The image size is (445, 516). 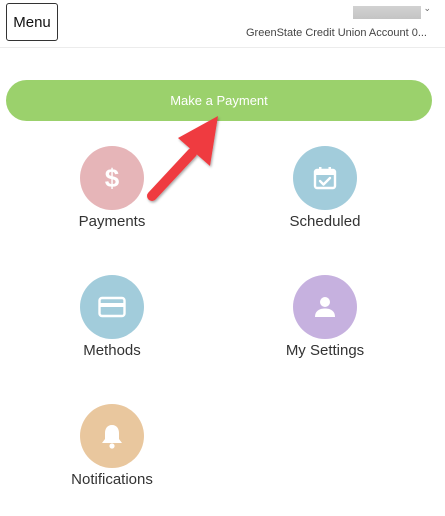 What do you see at coordinates (112, 307) in the screenshot?
I see `credit-card-icon` at bounding box center [112, 307].